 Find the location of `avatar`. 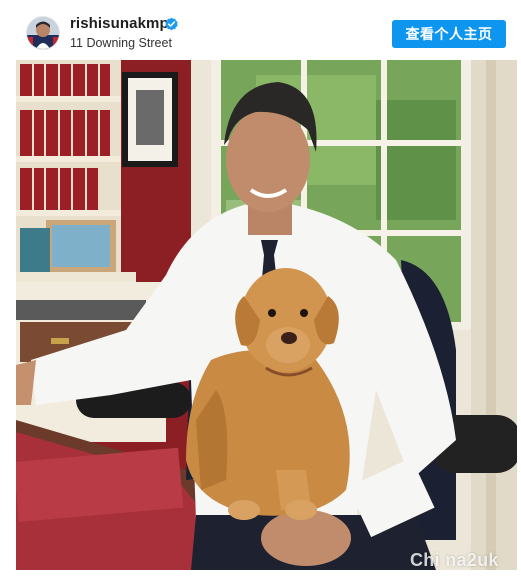

avatar is located at coordinates (43, 33).